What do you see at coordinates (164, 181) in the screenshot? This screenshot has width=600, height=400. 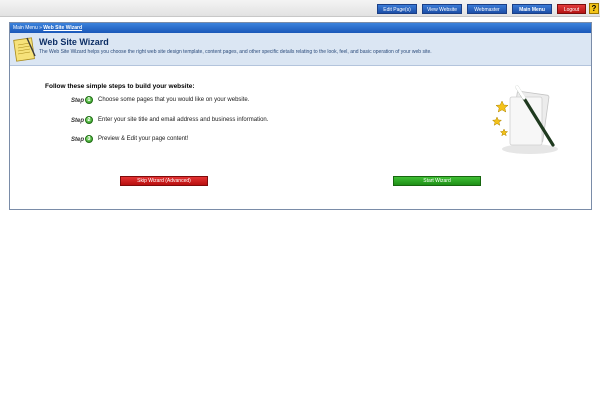 I see `skip-wizard-button: Skip Wizard (Advanced)` at bounding box center [164, 181].